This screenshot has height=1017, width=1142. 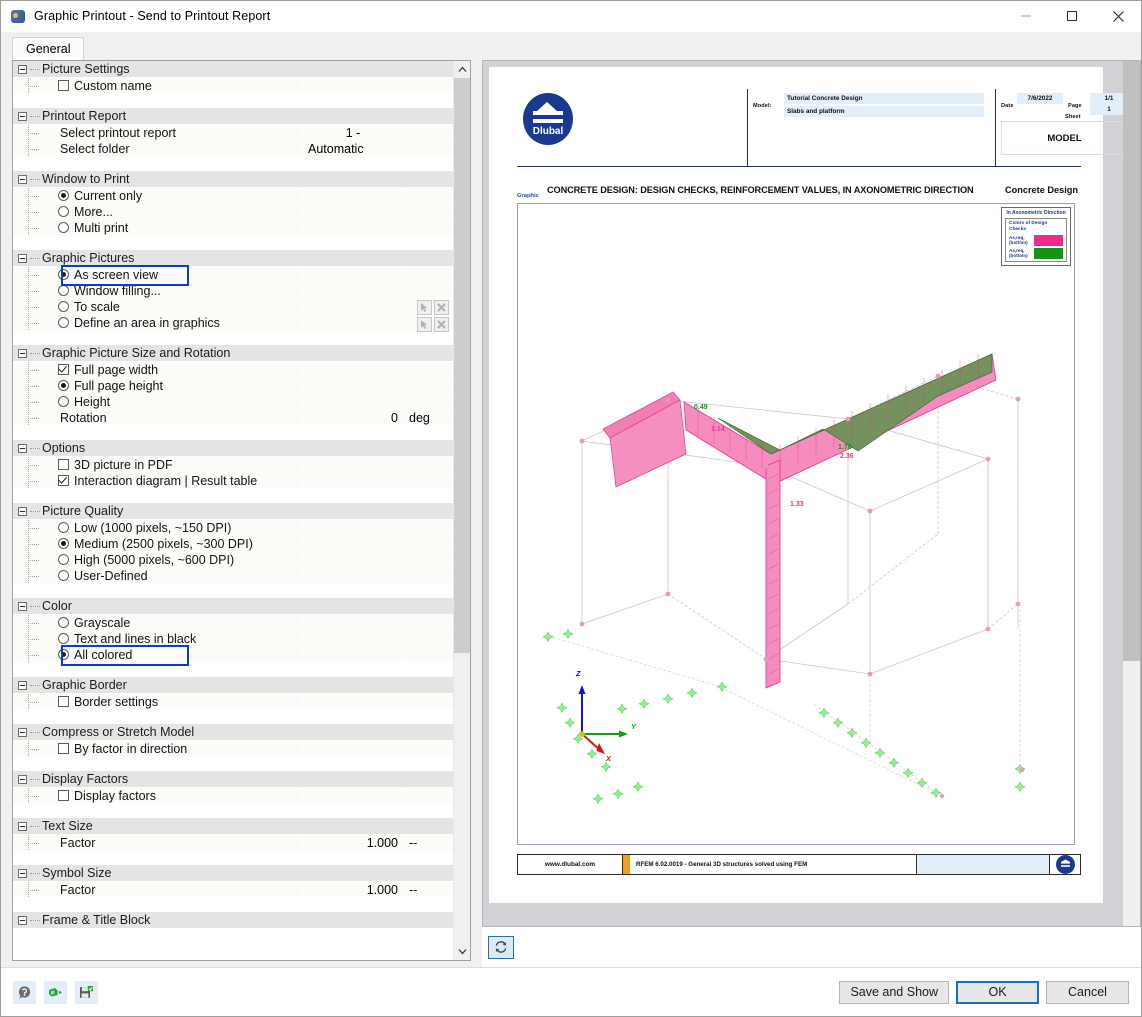 What do you see at coordinates (352, 417) in the screenshot?
I see `settings-row-value: 0` at bounding box center [352, 417].